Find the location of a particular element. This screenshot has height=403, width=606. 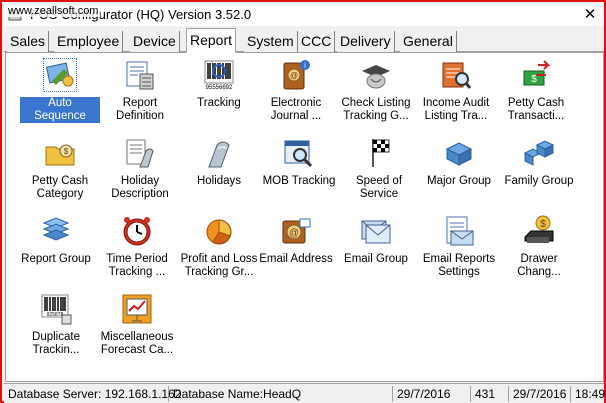

check-listing-icon is located at coordinates (376, 77).